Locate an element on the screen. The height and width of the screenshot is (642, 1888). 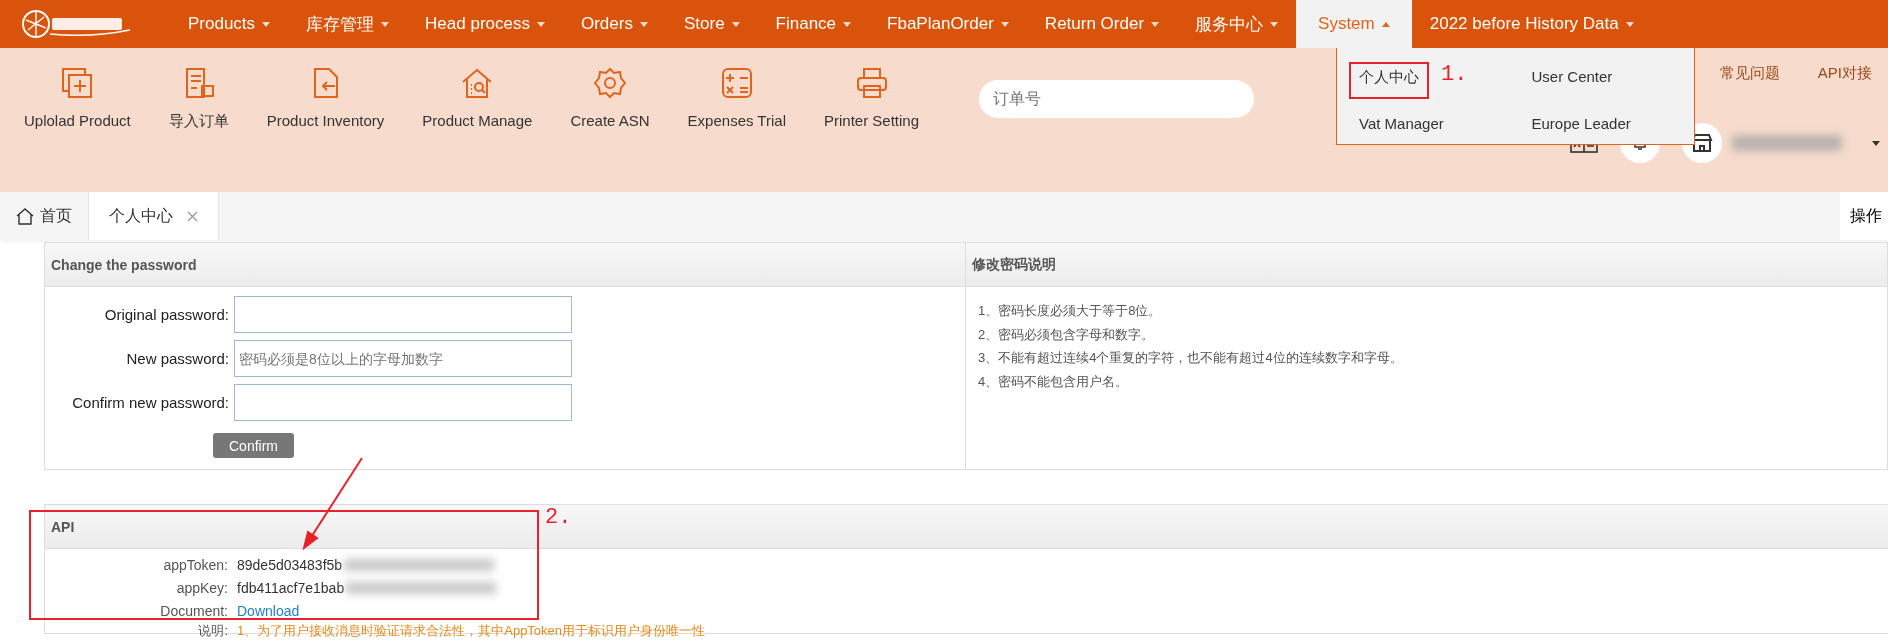
field-label: Confirm new password: is located at coordinates (150, 402).